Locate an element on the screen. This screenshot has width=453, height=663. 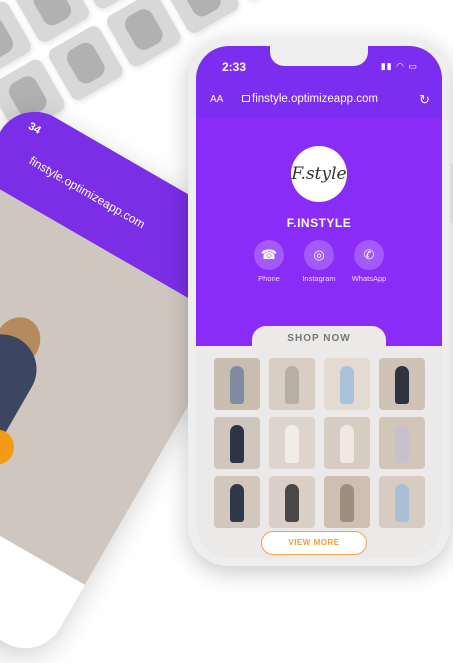
social-phone: ☎ Phone is located at coordinates (269, 261).